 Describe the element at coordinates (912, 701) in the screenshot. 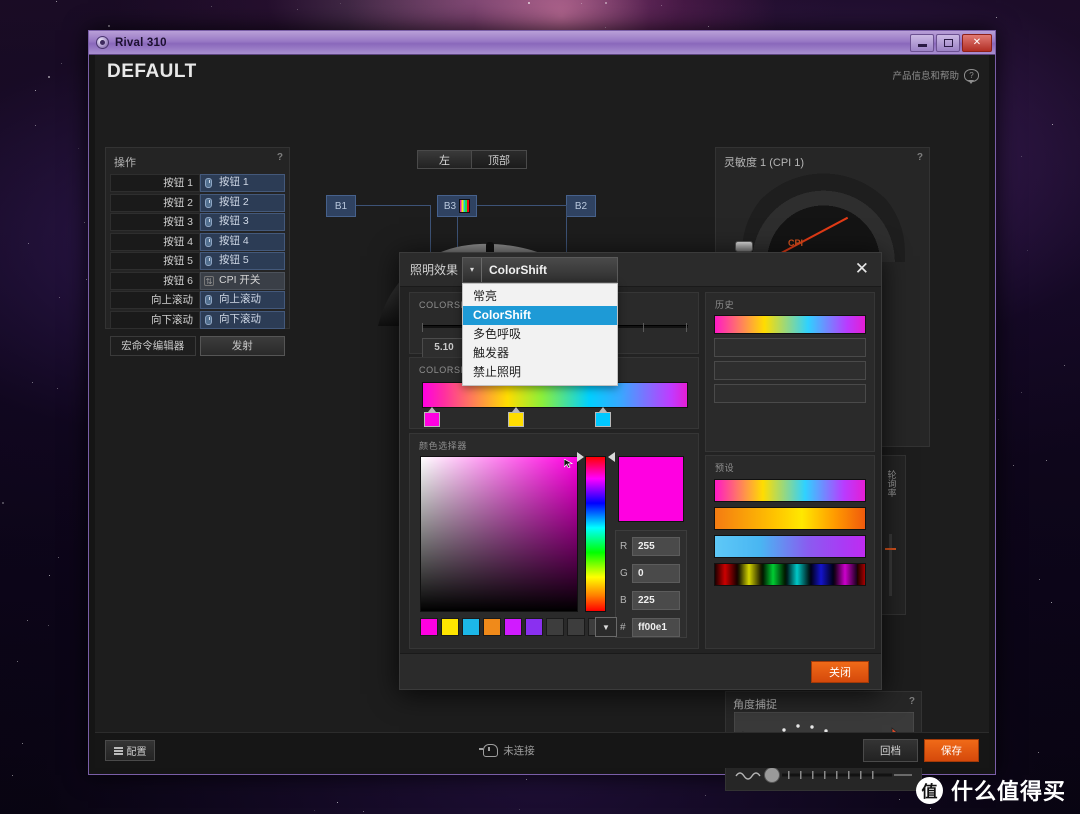

I see `angle-snapping-help-icon: ?` at that location.